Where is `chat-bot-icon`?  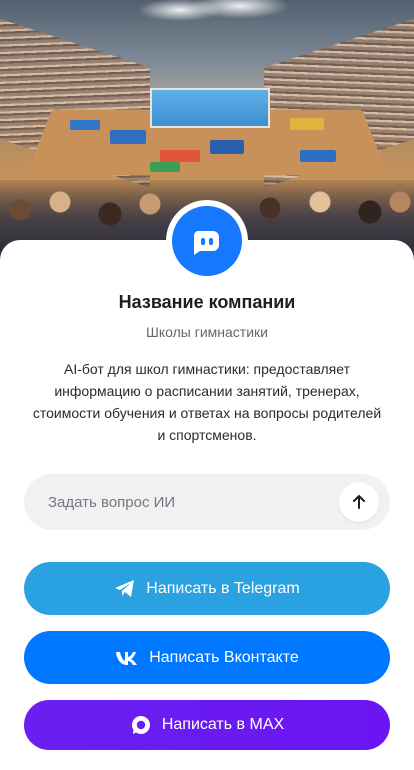 chat-bot-icon is located at coordinates (207, 241).